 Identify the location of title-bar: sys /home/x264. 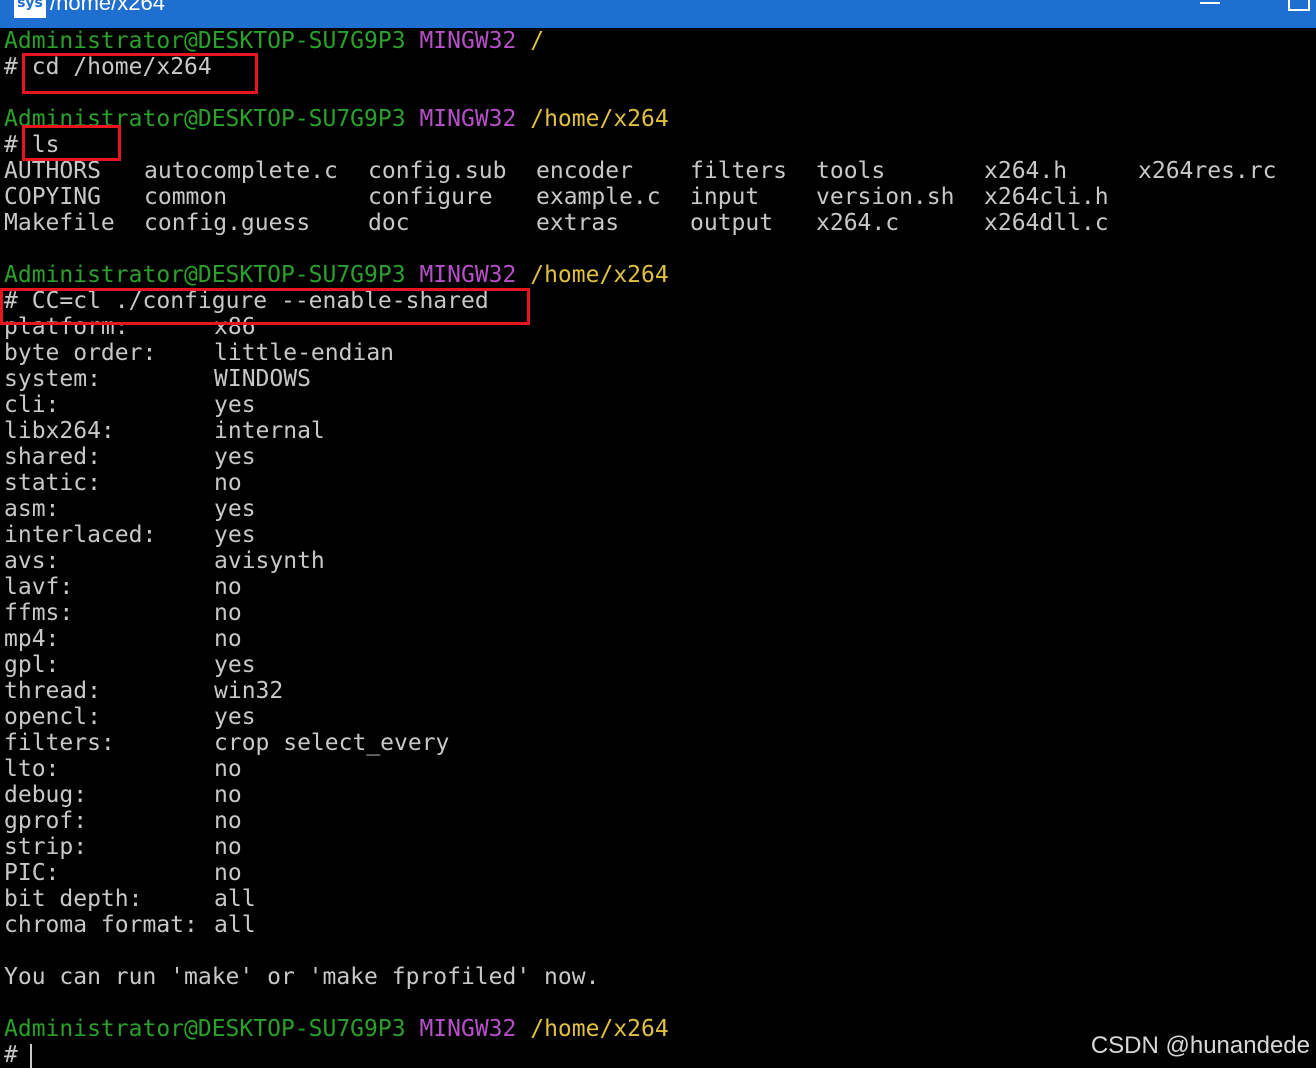
(658, 14).